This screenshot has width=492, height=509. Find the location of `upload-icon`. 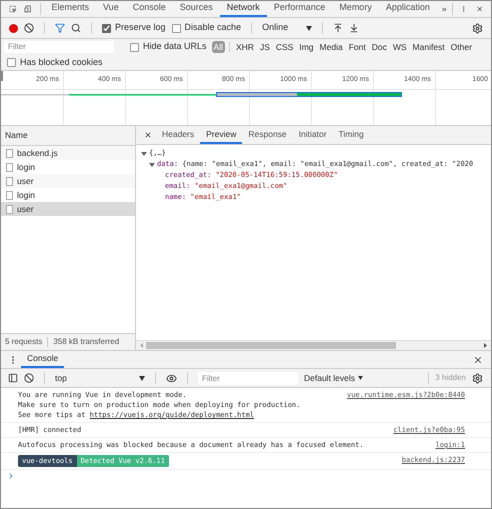

upload-icon is located at coordinates (338, 28).